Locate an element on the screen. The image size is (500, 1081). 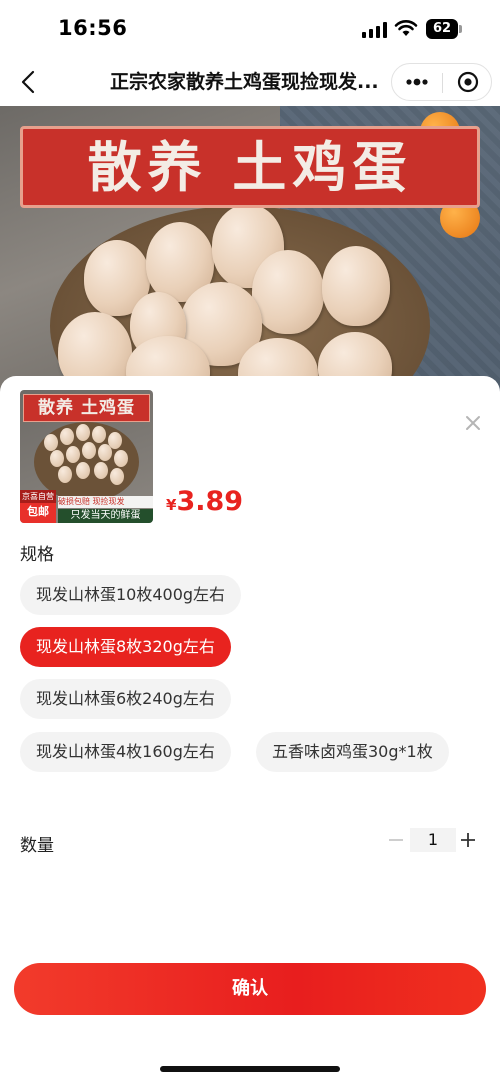
price-value: 3.89 is located at coordinates (210, 501).